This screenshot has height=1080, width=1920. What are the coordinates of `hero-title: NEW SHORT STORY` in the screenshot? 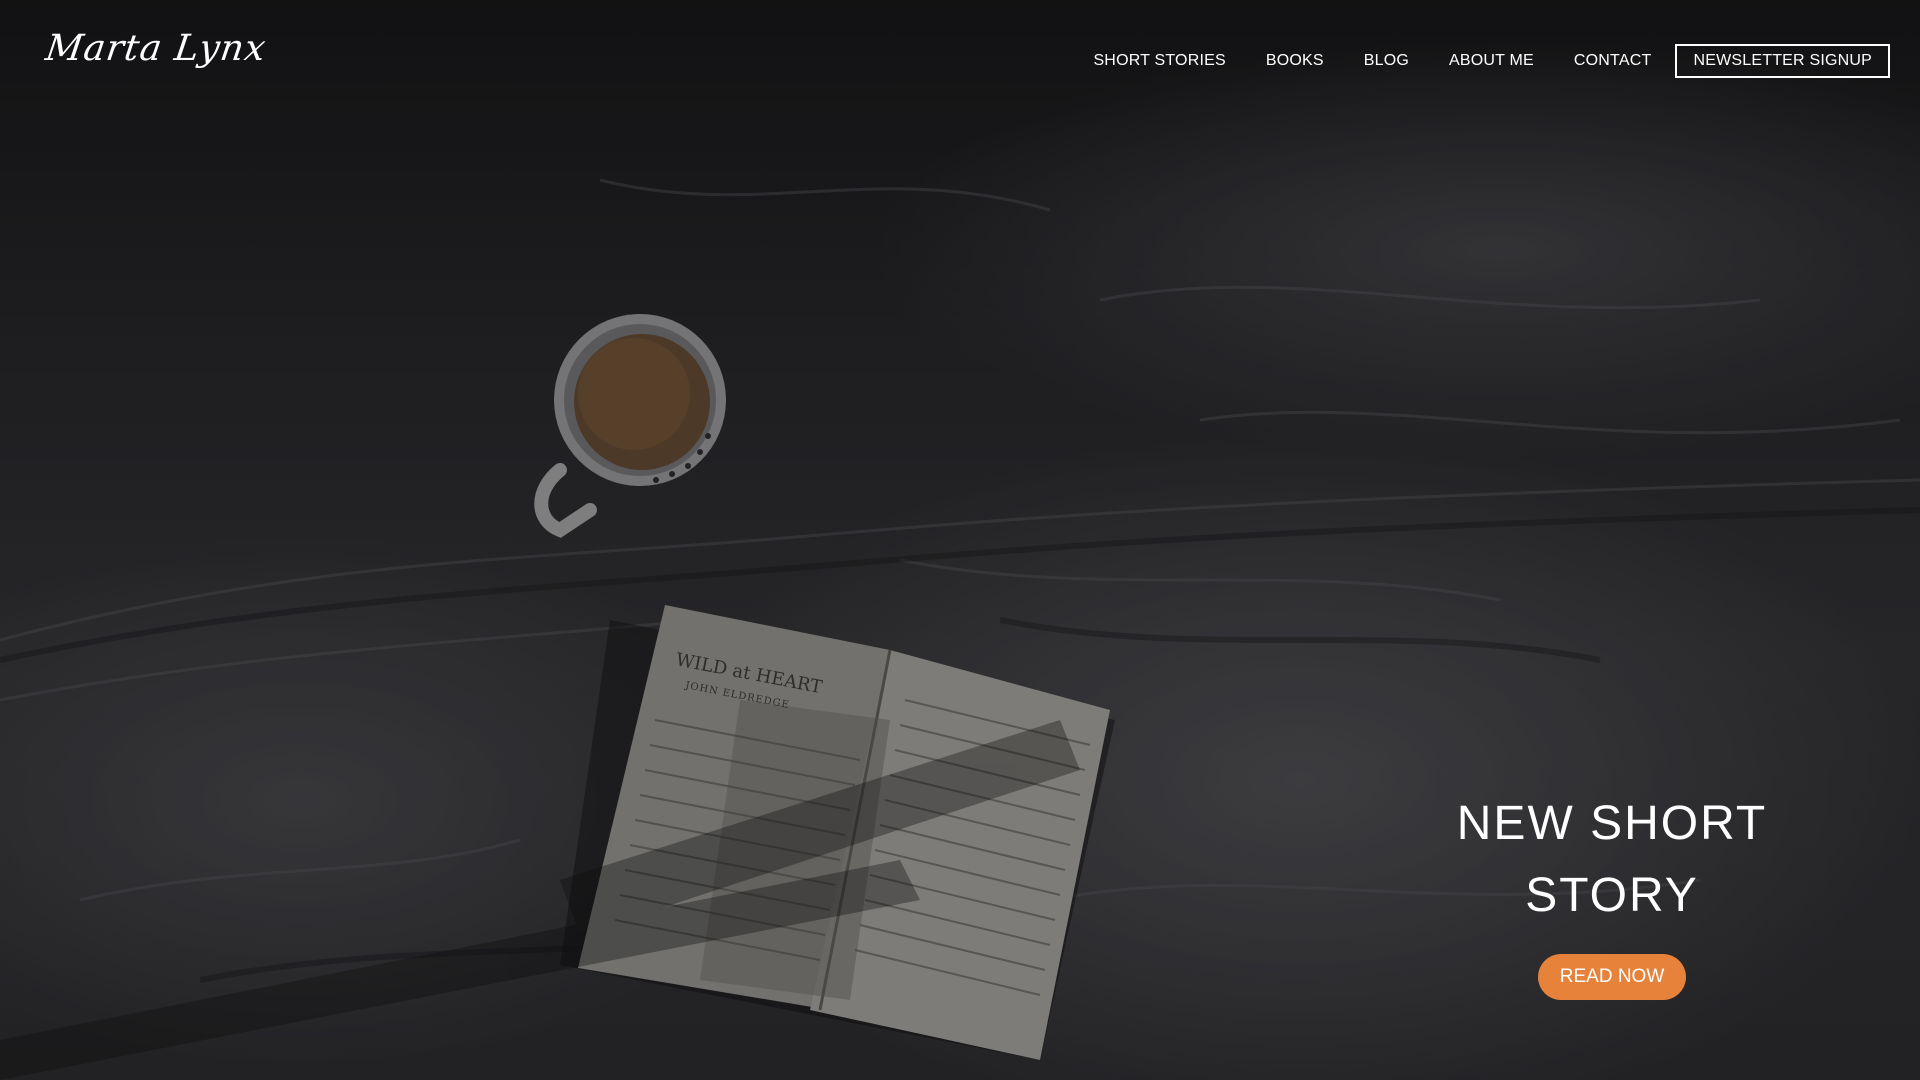 It's located at (1612, 860).